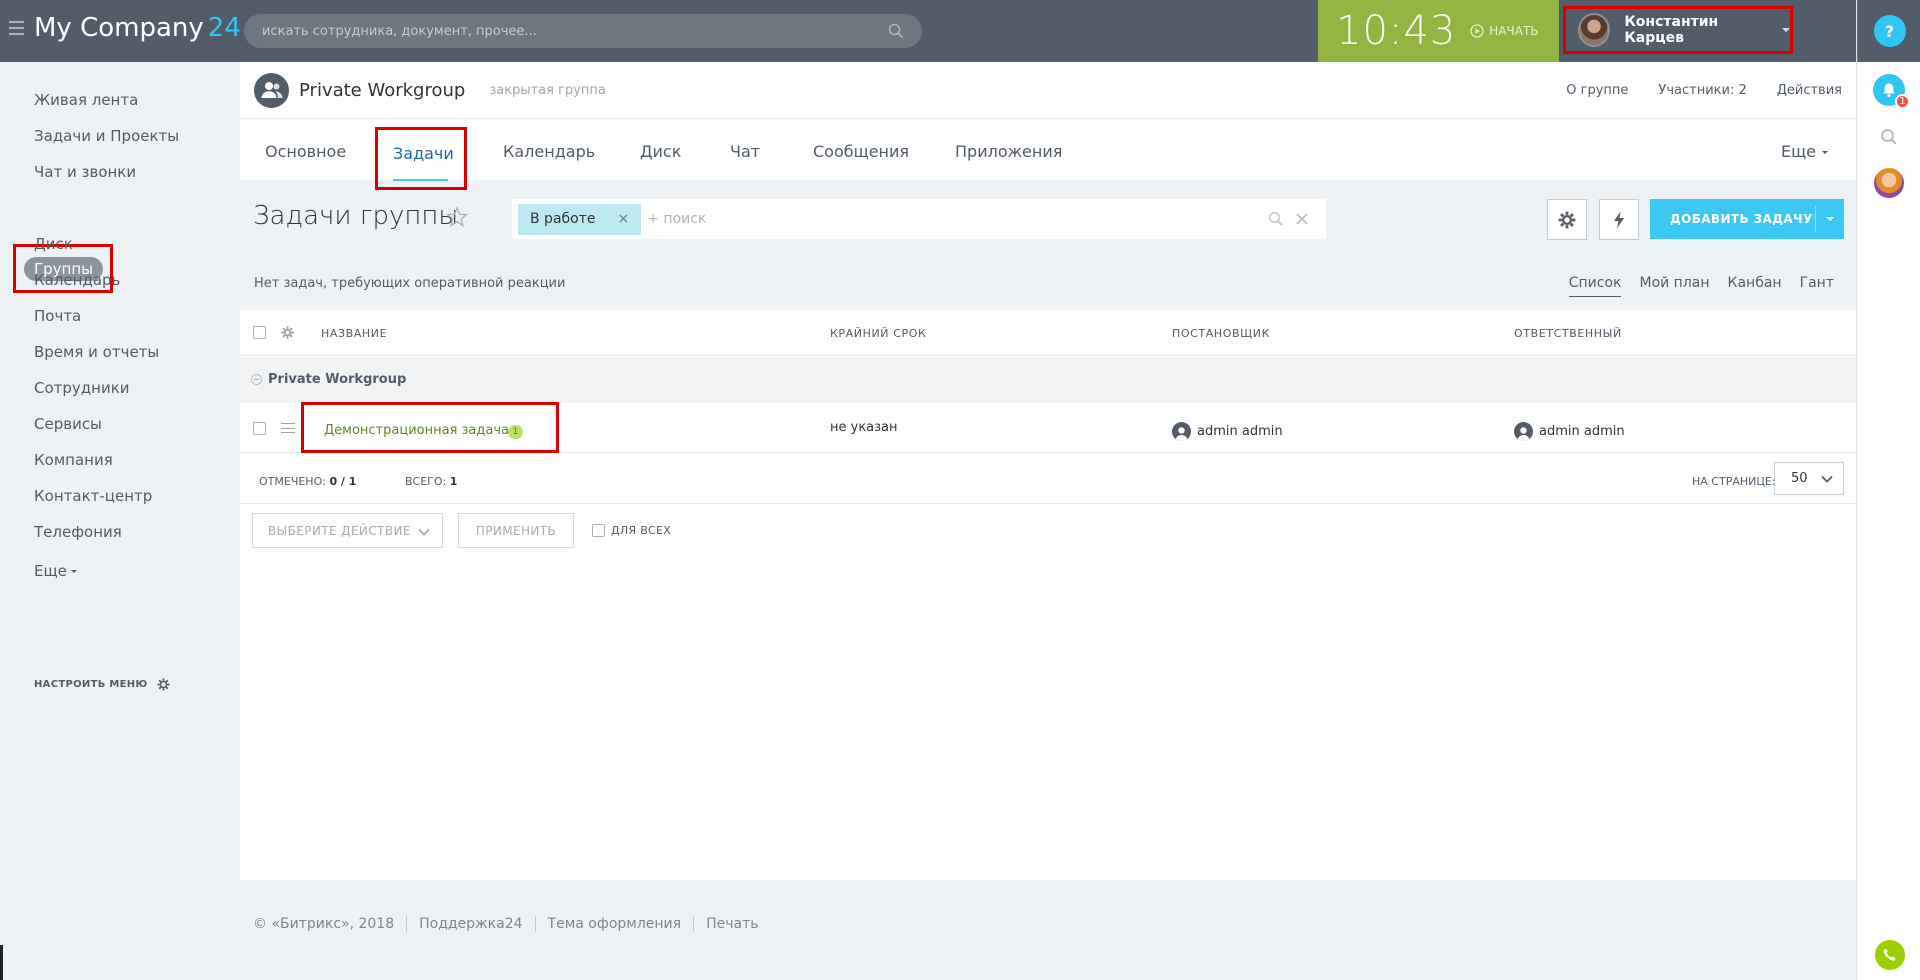 This screenshot has width=1920, height=980. Describe the element at coordinates (1008, 151) in the screenshot. I see `tab-apps: Приложения` at that location.